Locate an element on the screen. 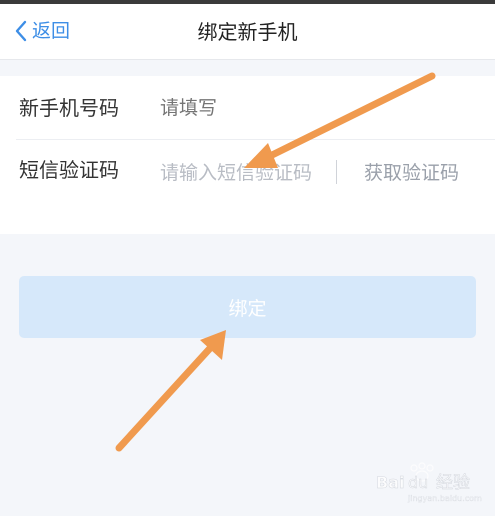  svg-text: Bai is located at coordinates (390, 482).